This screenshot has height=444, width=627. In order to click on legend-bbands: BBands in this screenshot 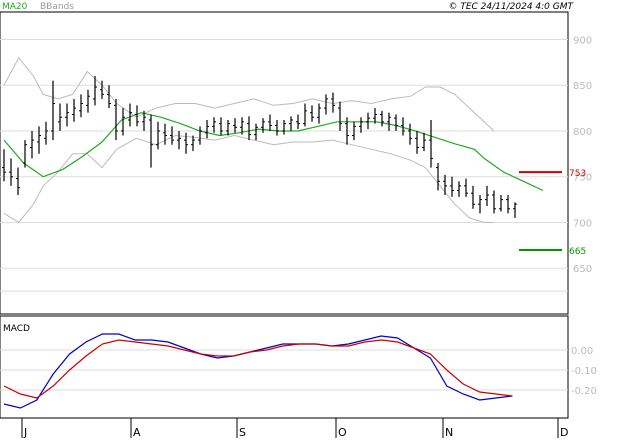, I will do `click(57, 7)`.